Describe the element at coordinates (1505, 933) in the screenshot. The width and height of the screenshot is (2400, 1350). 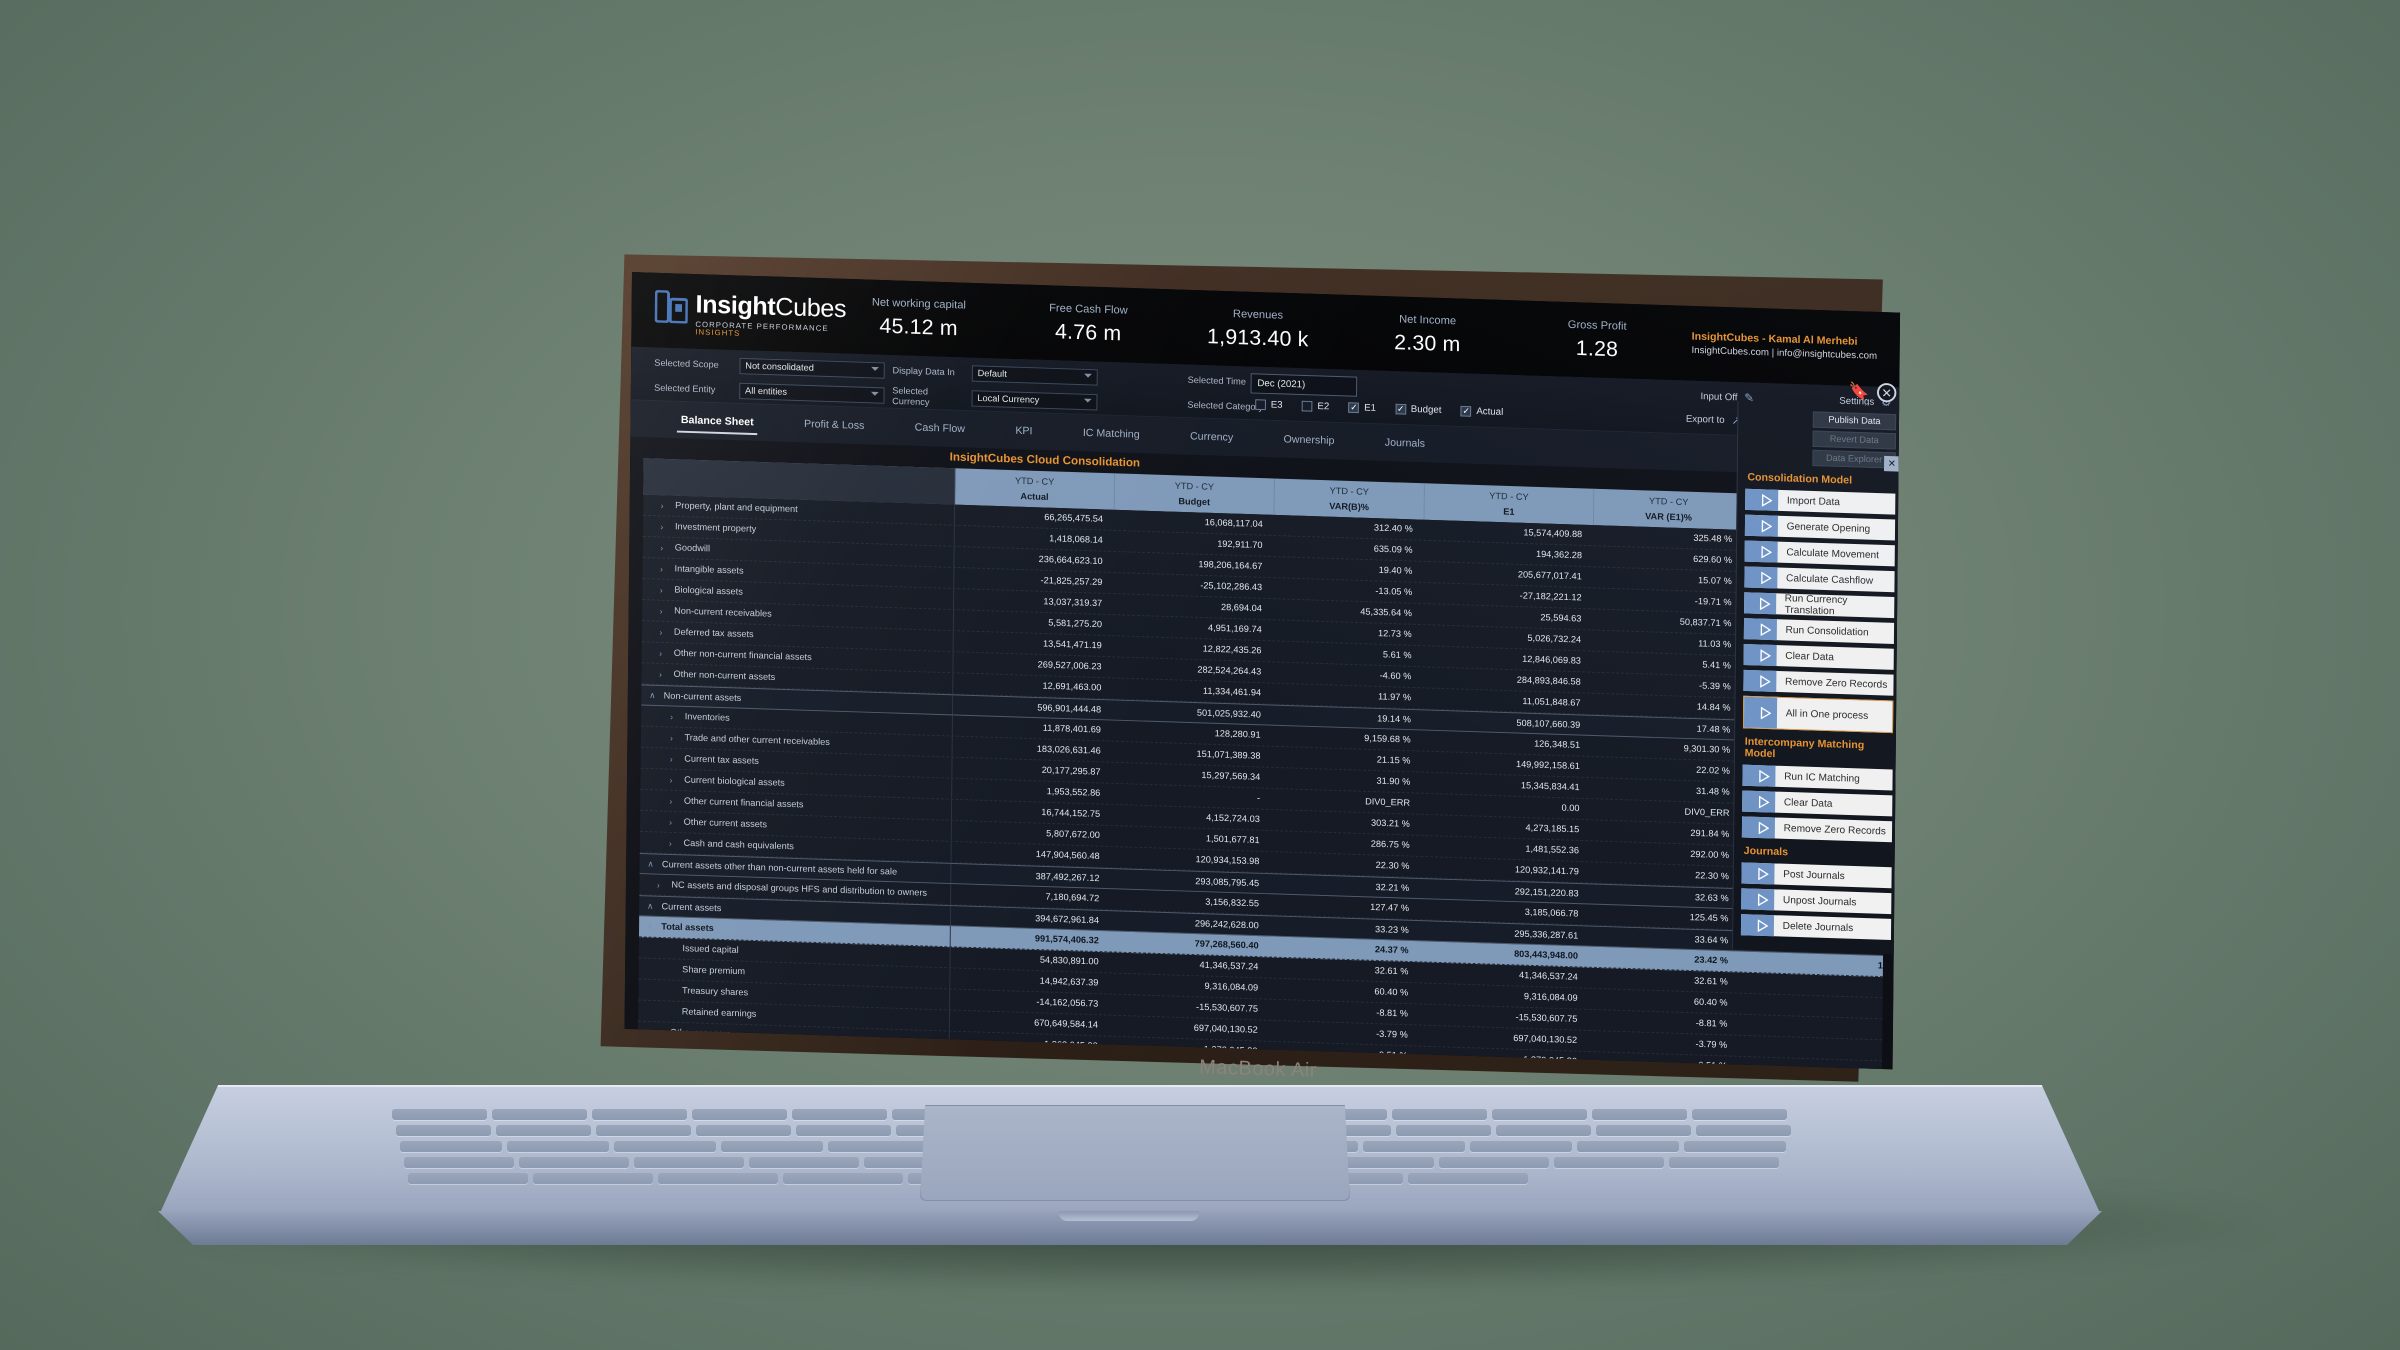
I see `table-cell: 295,336,287.61` at that location.